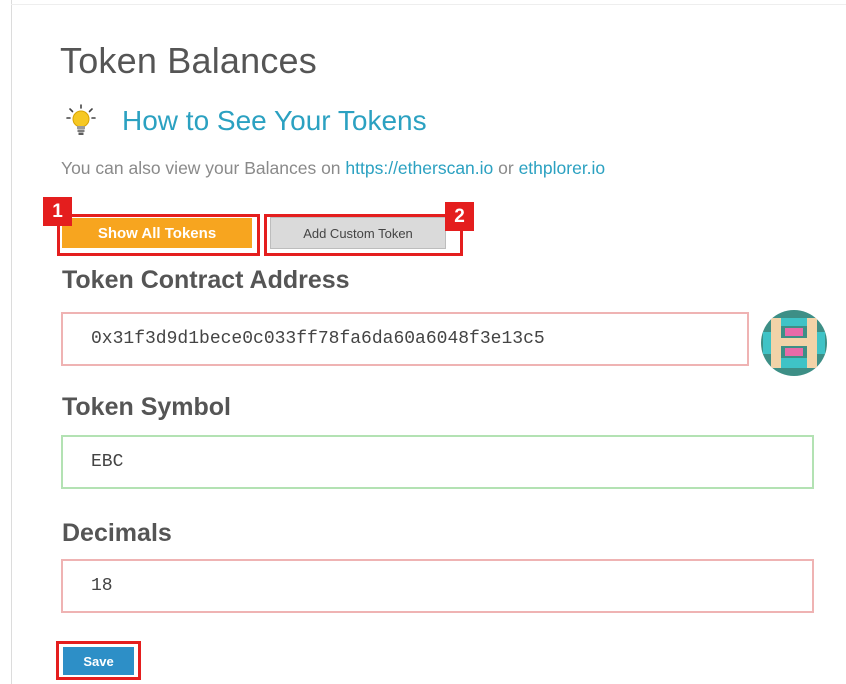  I want to click on token-symbol-input: EBC, so click(437, 462).